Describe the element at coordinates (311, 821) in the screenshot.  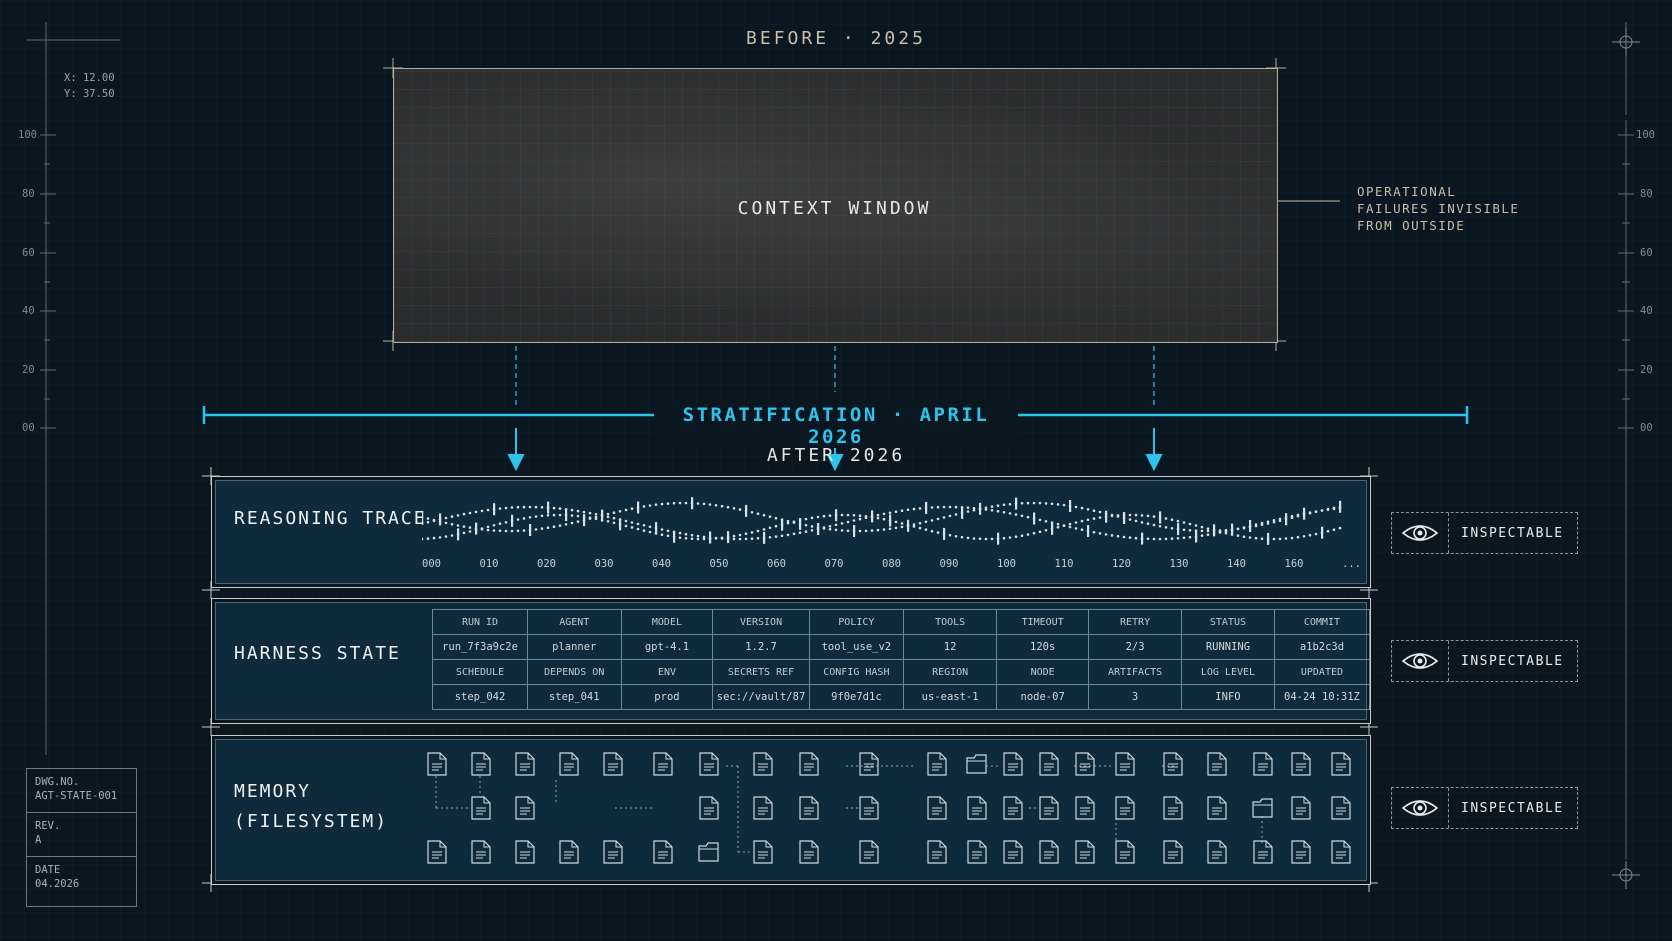
I see `memory-title-line: (FILESYSTEM)` at that location.